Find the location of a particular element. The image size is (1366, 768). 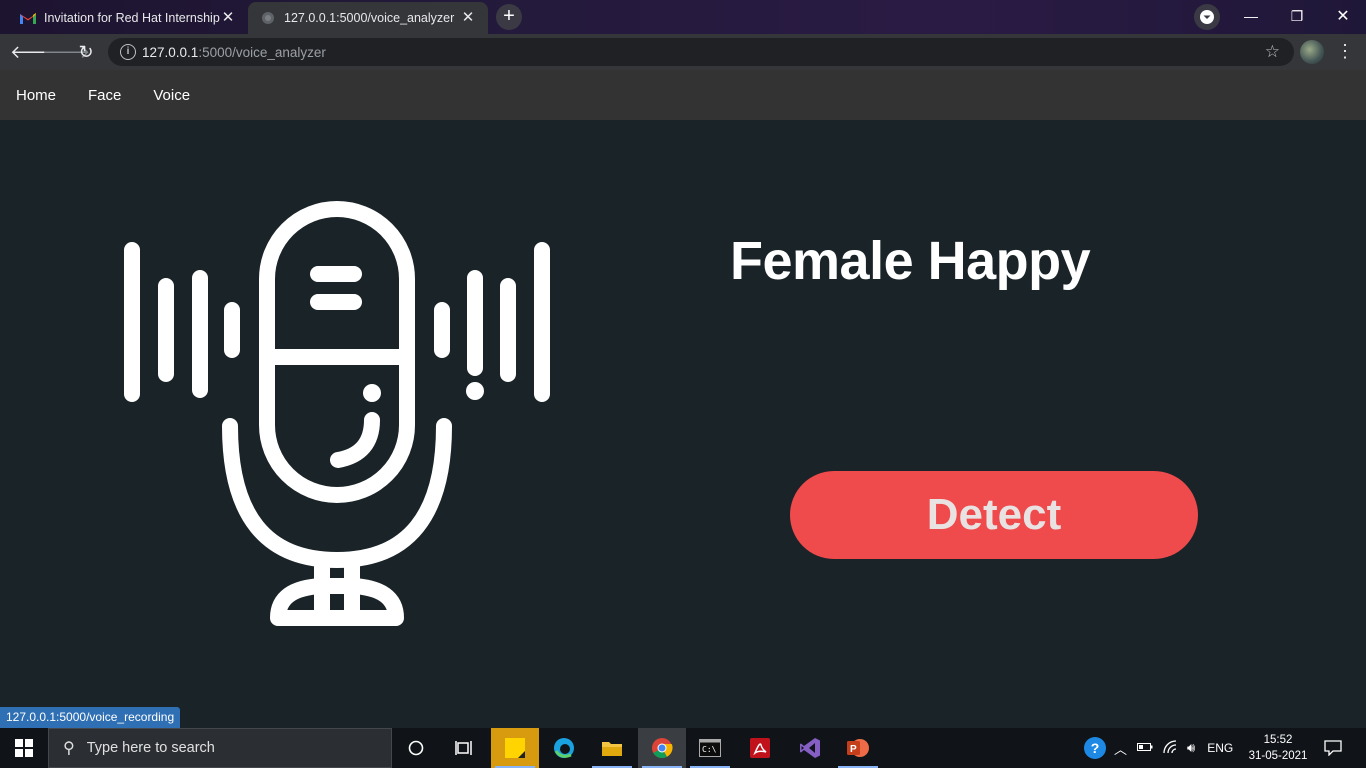

edge-icon is located at coordinates (564, 748).